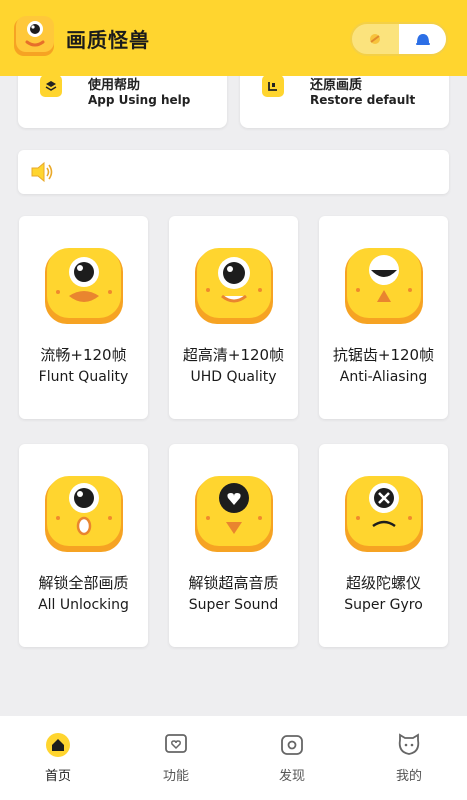 The height and width of the screenshot is (800, 467). Describe the element at coordinates (42, 172) in the screenshot. I see `speaker-icon` at that location.